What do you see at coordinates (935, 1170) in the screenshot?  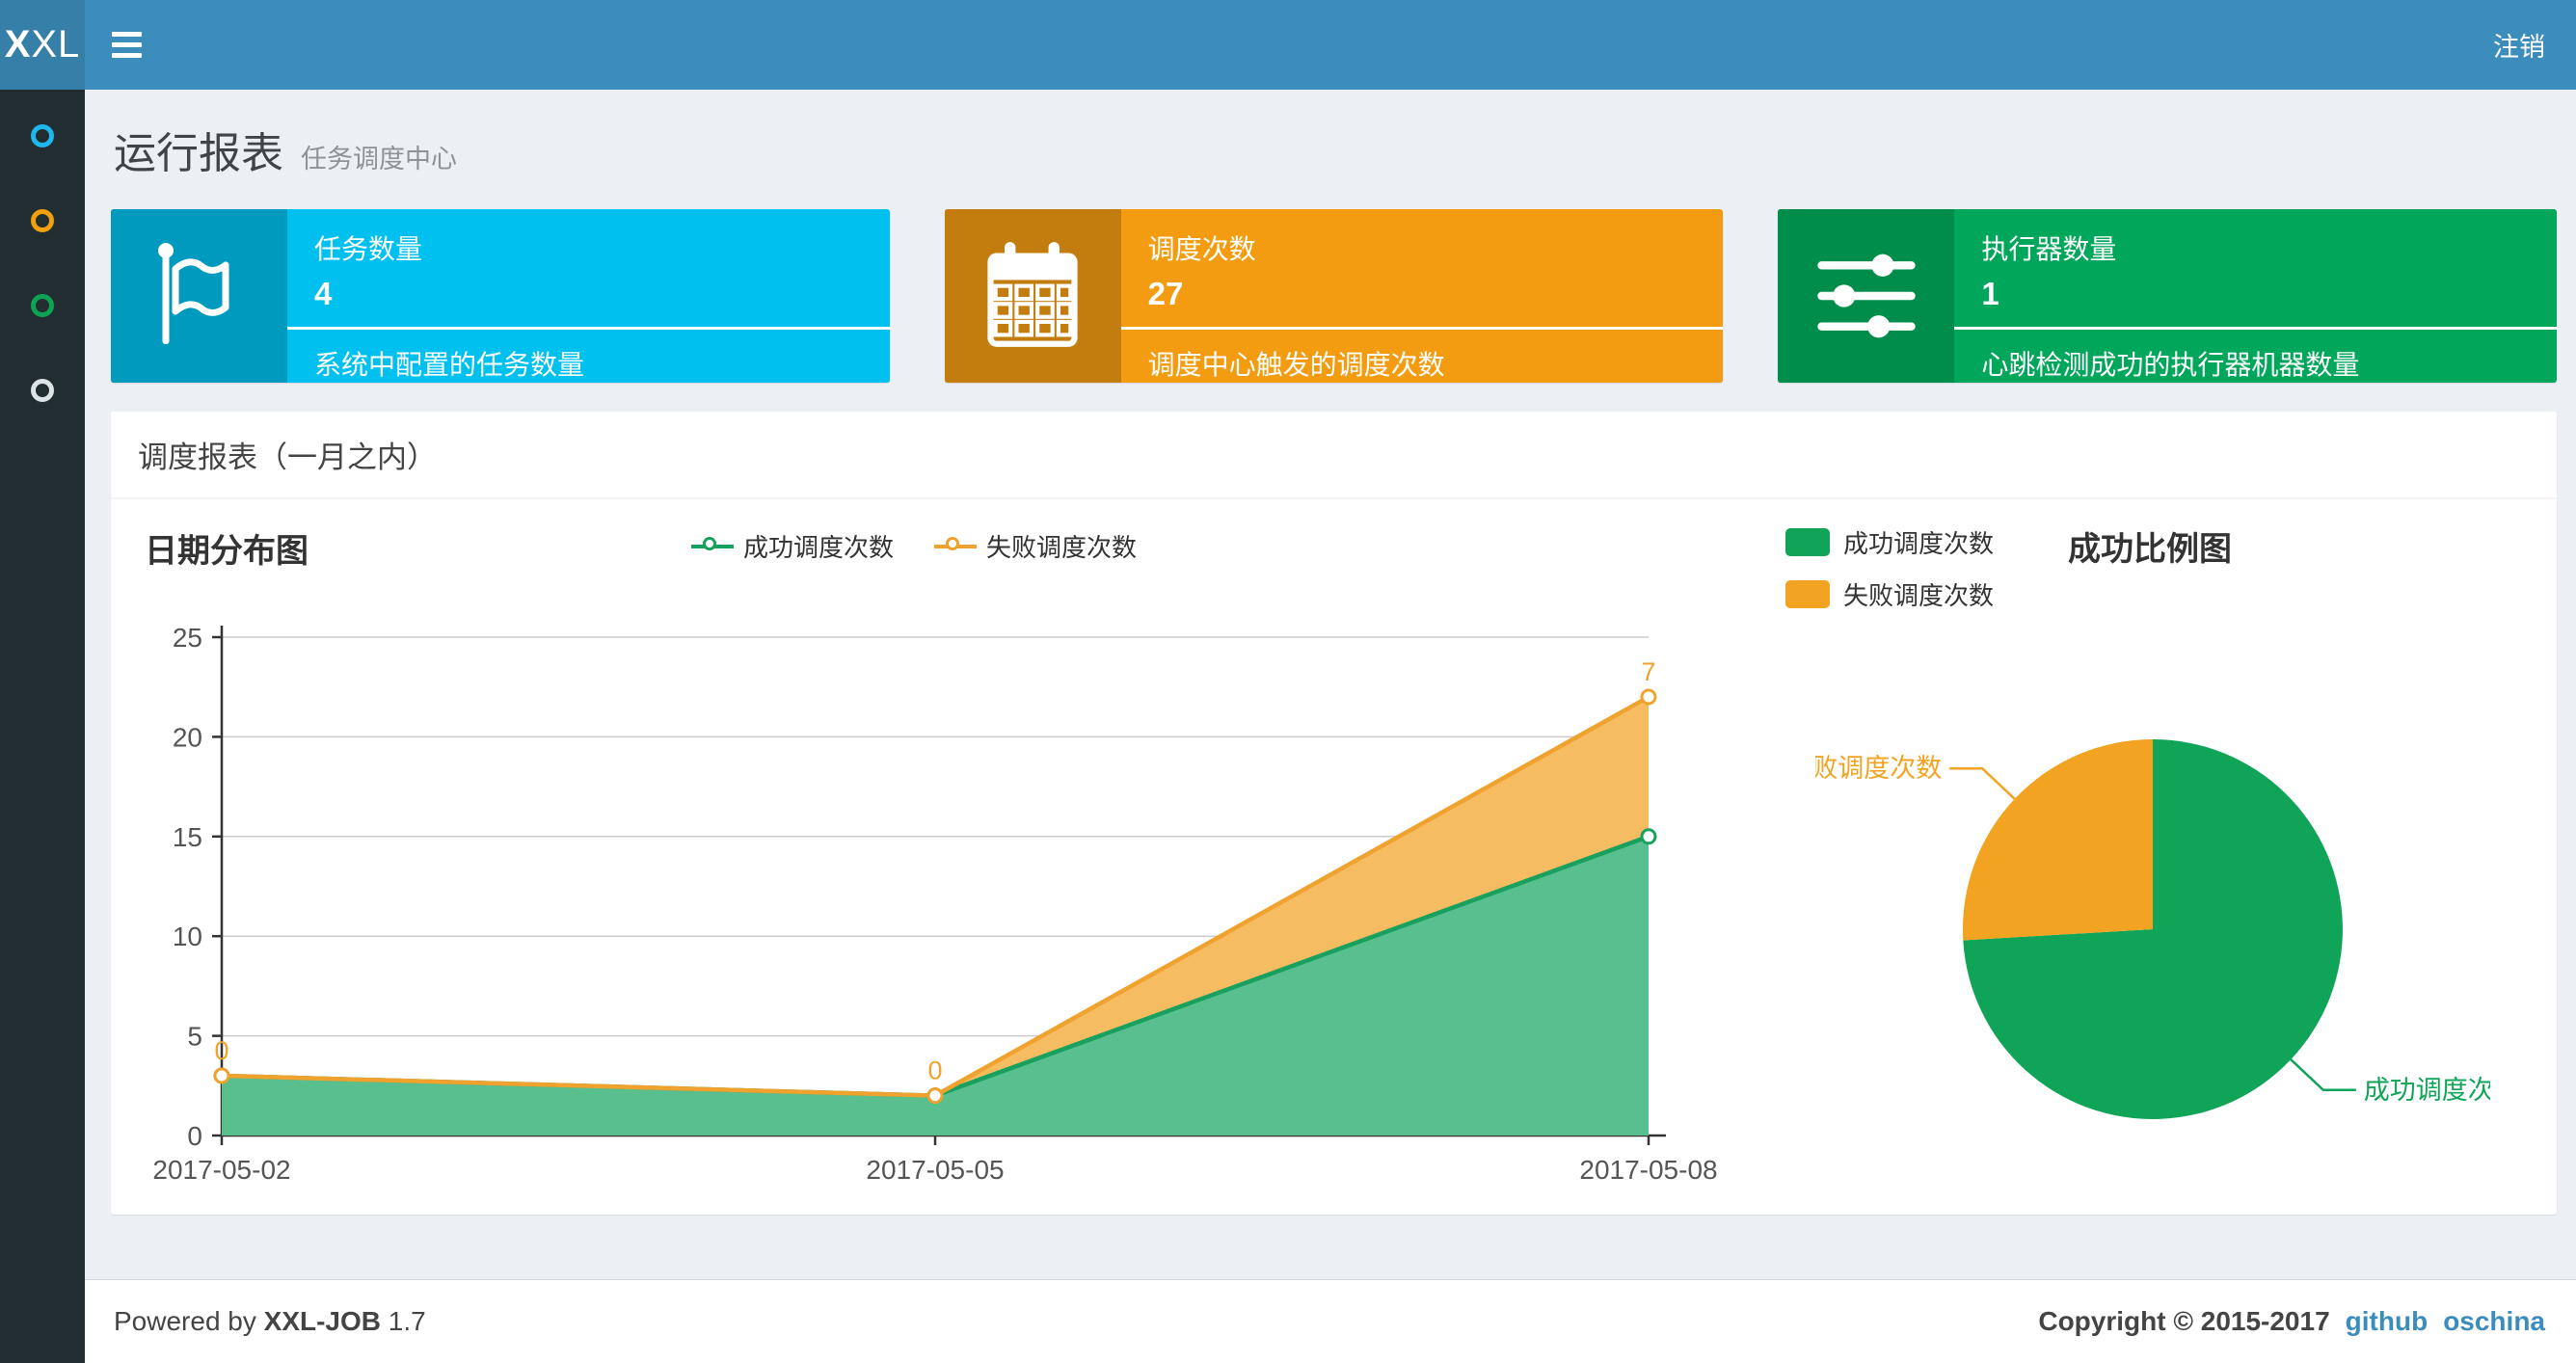 I see `svg-text: 2017-05-05` at bounding box center [935, 1170].